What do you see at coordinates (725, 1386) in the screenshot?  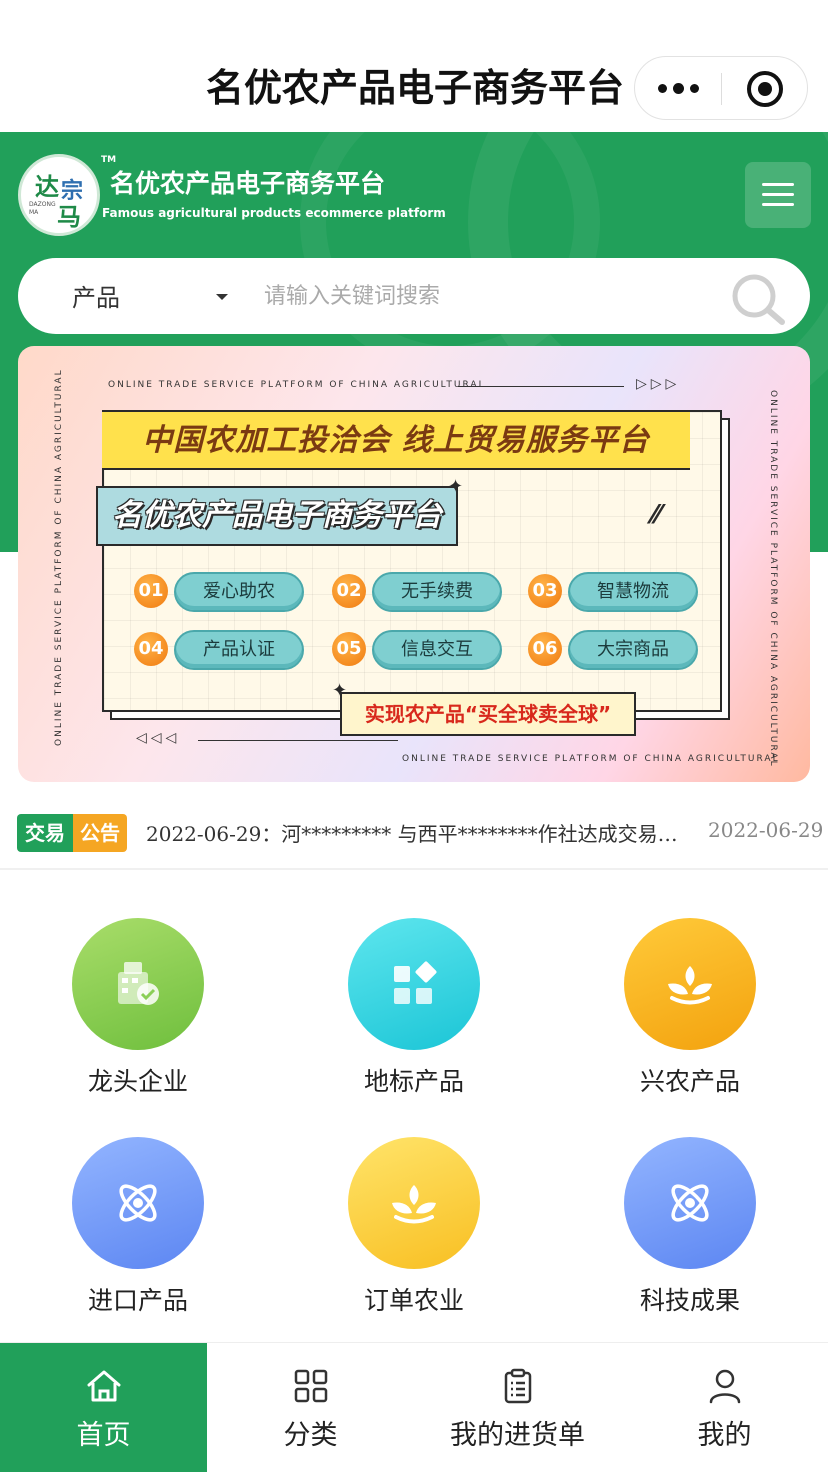 I see `user-icon` at bounding box center [725, 1386].